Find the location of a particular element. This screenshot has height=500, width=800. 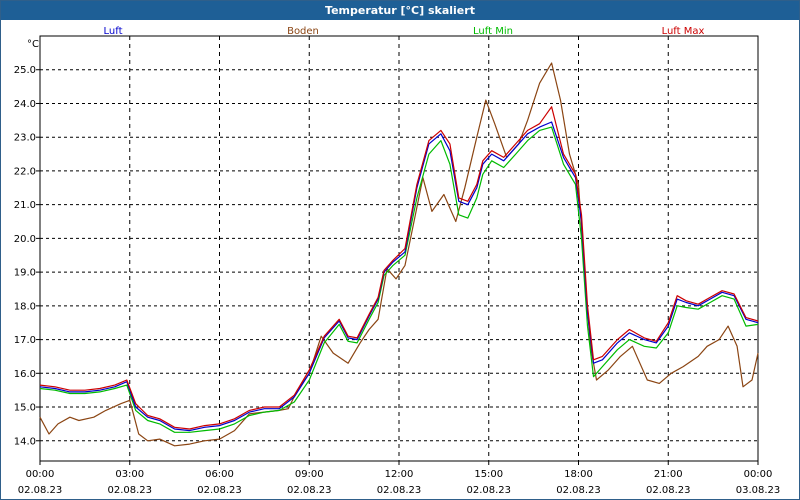

legend-item-boden: Boden is located at coordinates (303, 31).